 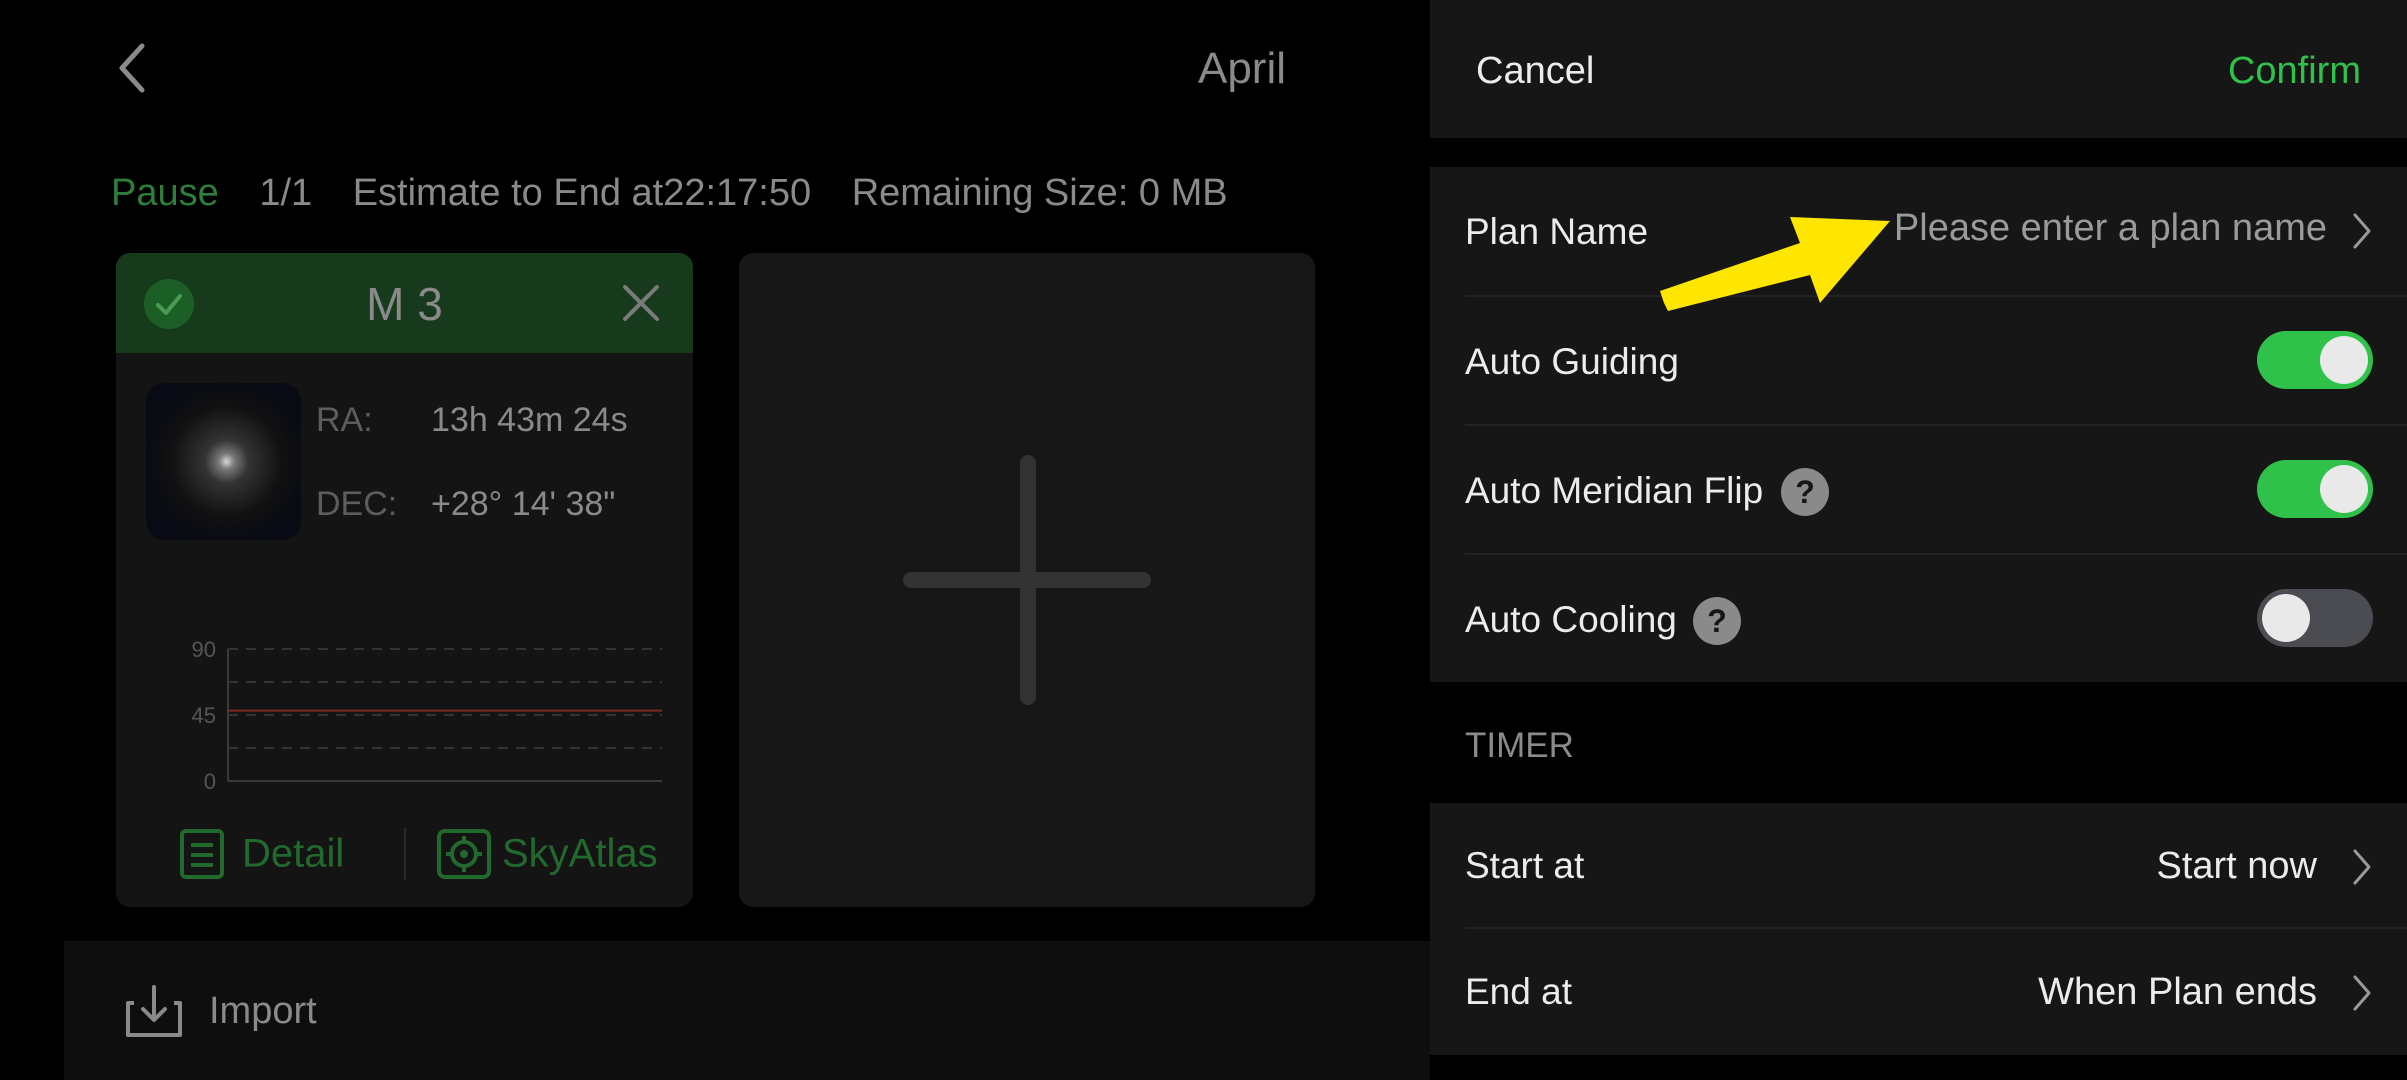 I want to click on dec-value: +28° 14' 38", so click(x=523, y=504).